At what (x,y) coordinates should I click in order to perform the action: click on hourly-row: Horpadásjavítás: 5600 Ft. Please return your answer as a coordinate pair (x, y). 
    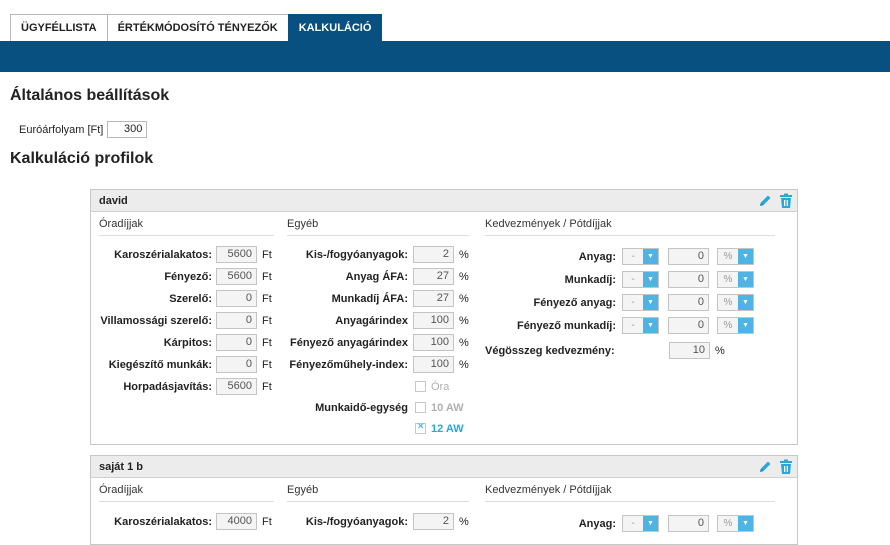
    Looking at the image, I should click on (181, 386).